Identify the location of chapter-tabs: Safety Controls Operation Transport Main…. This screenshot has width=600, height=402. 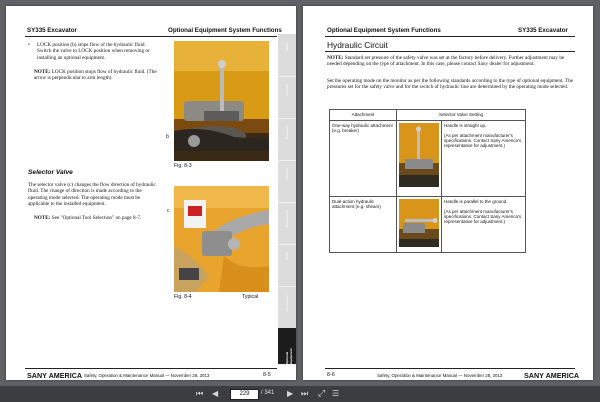
(287, 199).